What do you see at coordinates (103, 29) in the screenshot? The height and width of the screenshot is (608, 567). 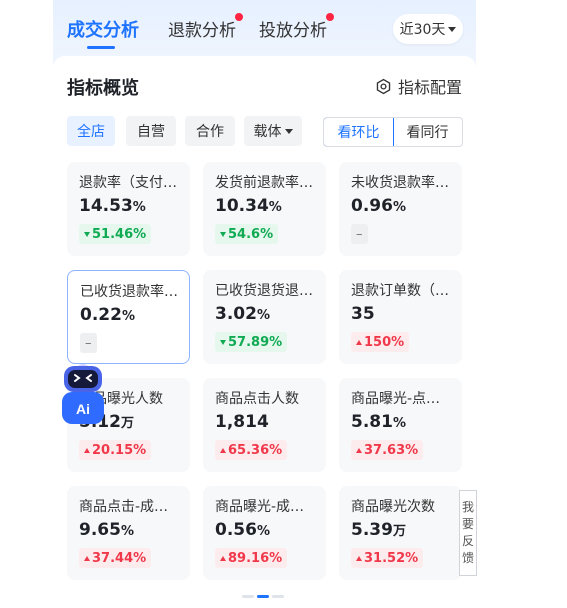 I see `tab-deal-analysis: 成交分析` at bounding box center [103, 29].